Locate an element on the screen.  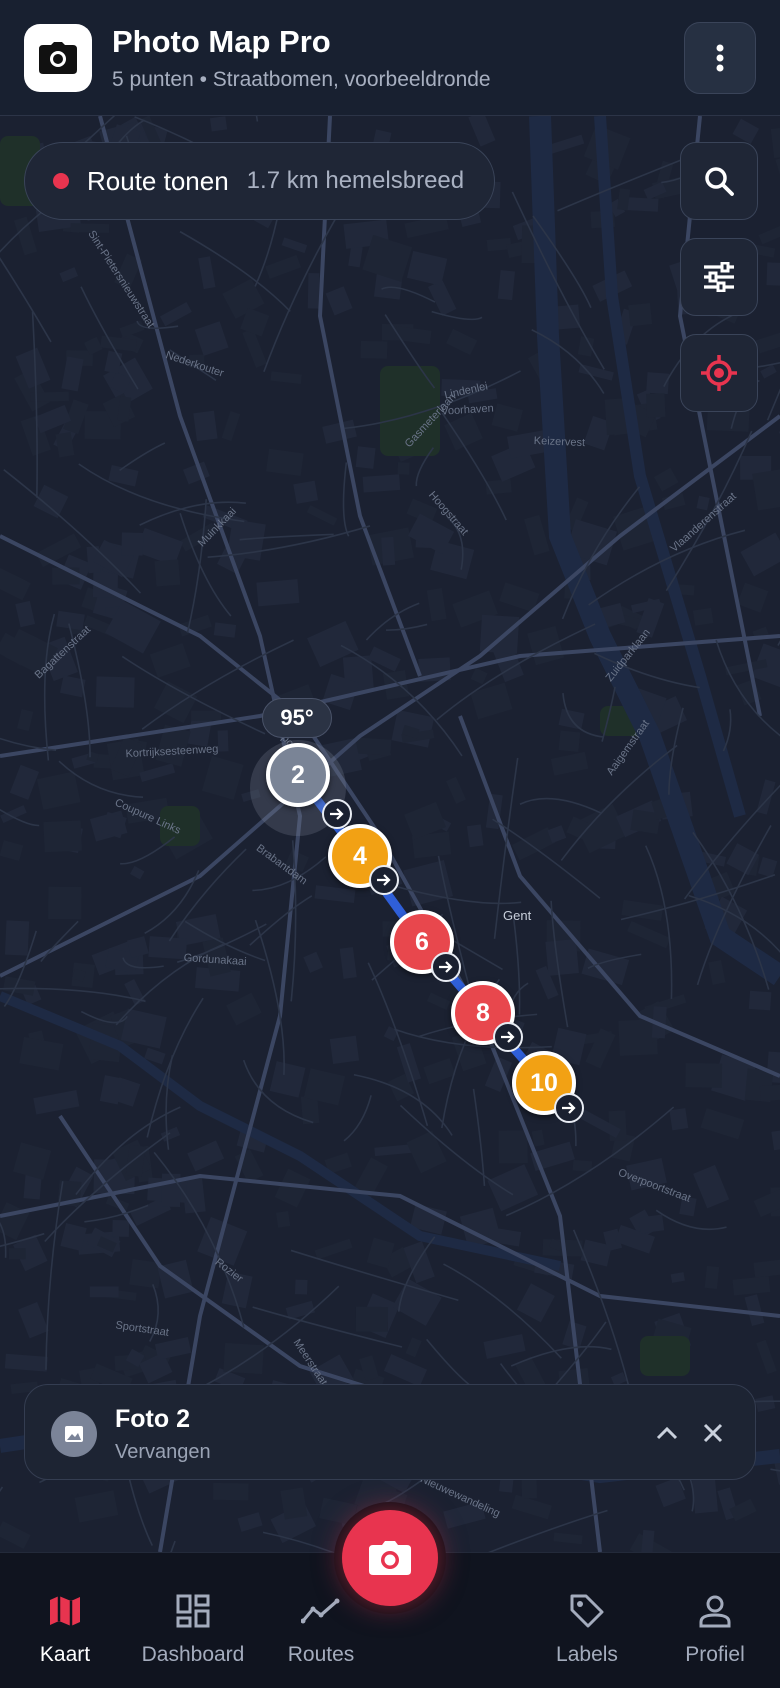
app-title: Photo Map Pro is located at coordinates (221, 41).